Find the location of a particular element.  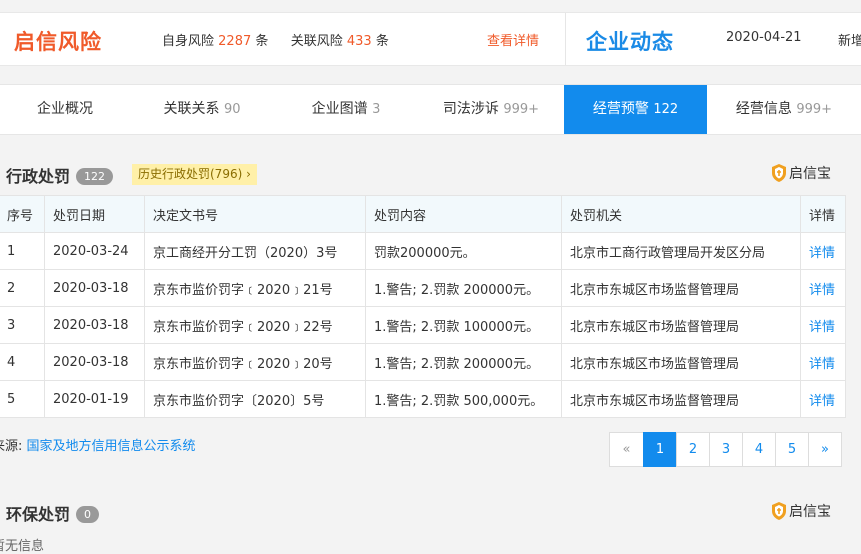

tab-relations: 关联关系 90 is located at coordinates (202, 109).